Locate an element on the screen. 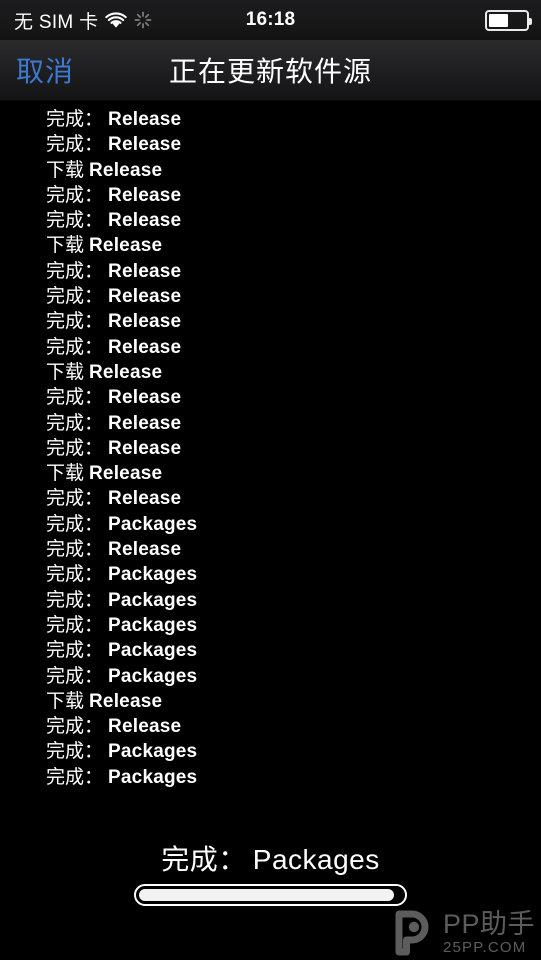 This screenshot has width=541, height=960. watermark-text: PP助手 25PP.COM is located at coordinates (488, 933).